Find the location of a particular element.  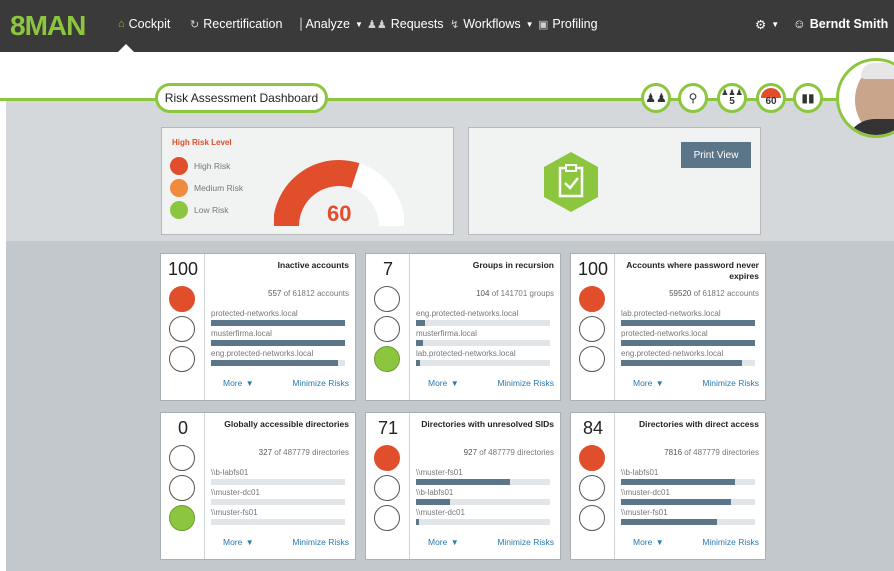

row-label: \\muster-dc01 is located at coordinates (645, 492).